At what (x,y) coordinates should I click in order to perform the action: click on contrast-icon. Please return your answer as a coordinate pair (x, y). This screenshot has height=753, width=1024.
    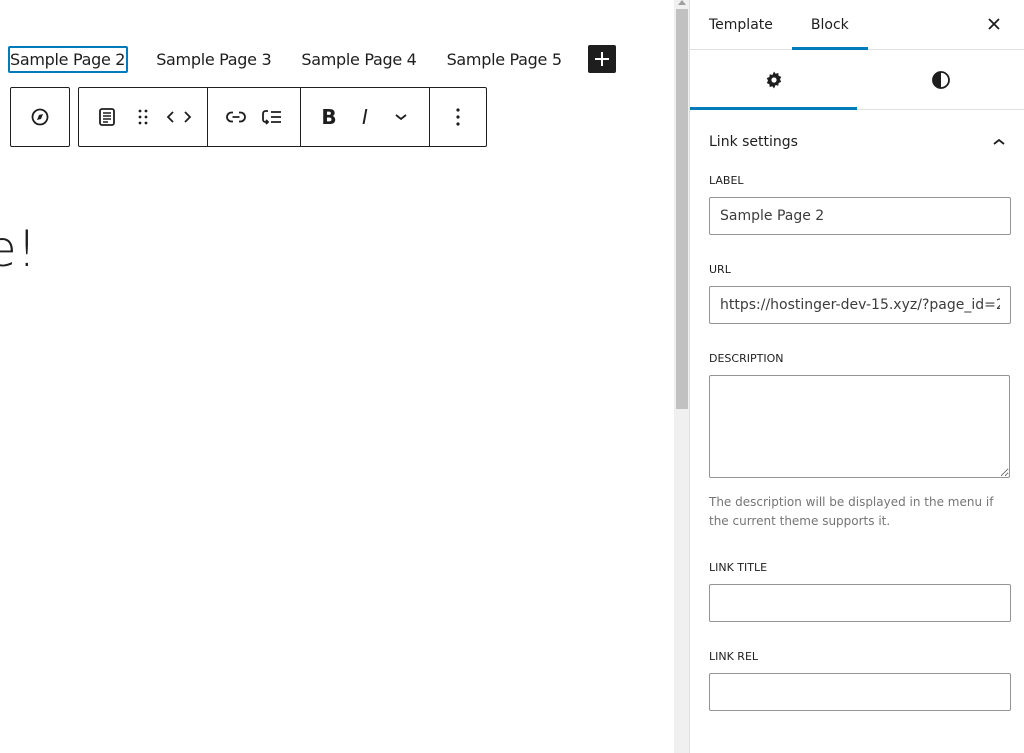
    Looking at the image, I should click on (940, 79).